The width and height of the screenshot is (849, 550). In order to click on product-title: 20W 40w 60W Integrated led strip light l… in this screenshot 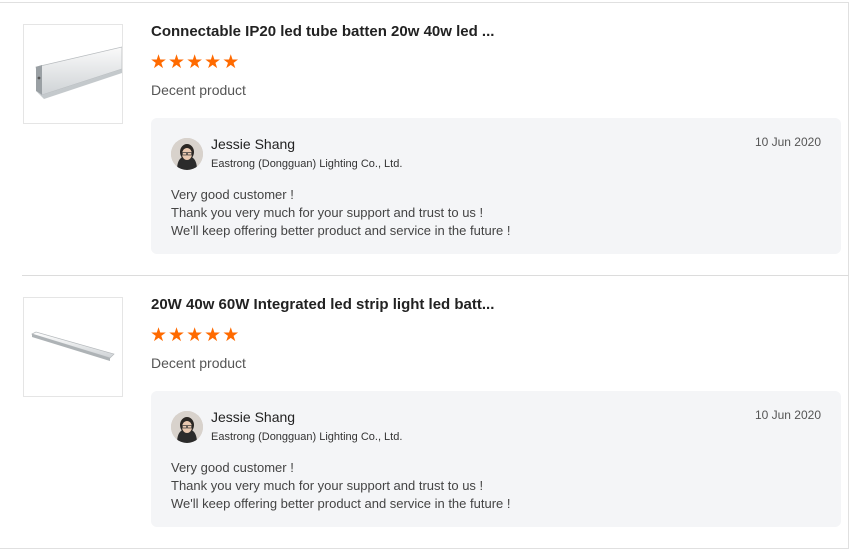, I will do `click(322, 304)`.